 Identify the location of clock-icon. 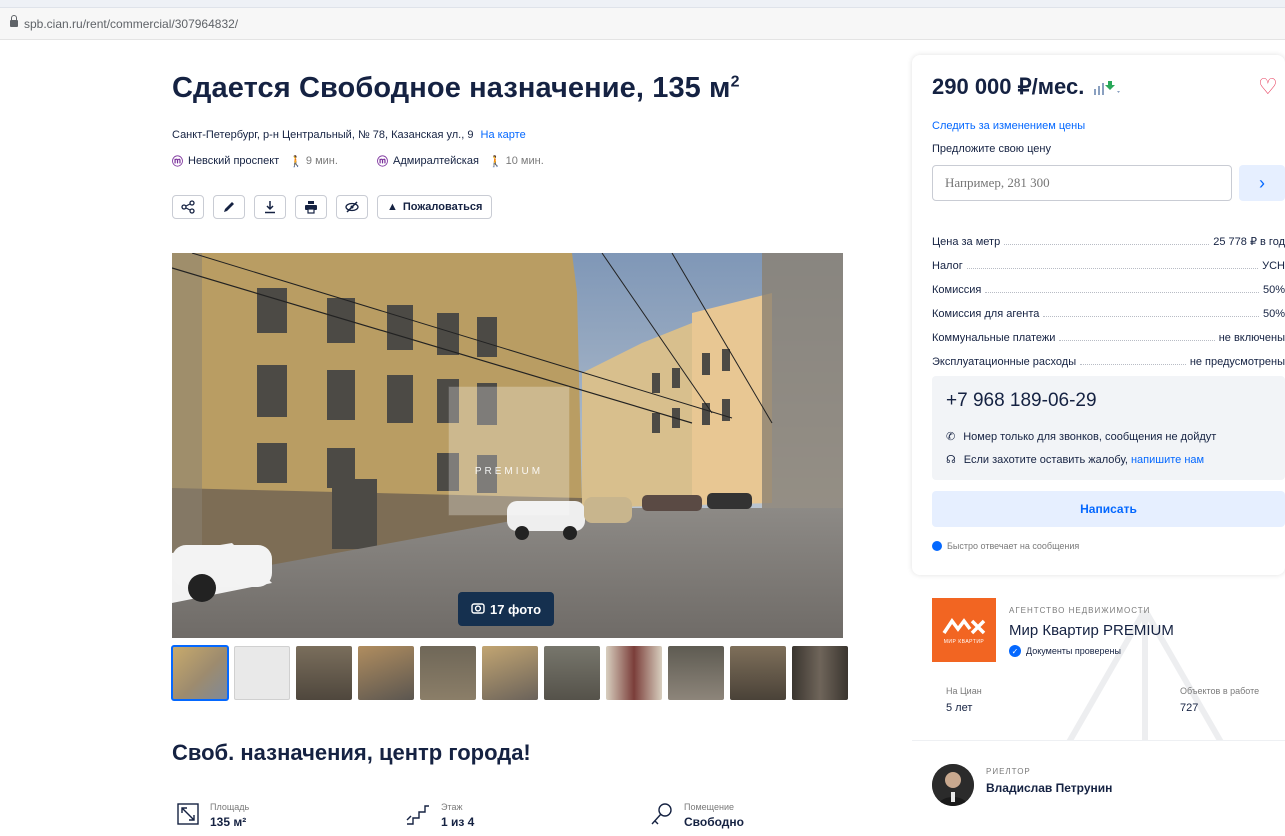
(937, 546).